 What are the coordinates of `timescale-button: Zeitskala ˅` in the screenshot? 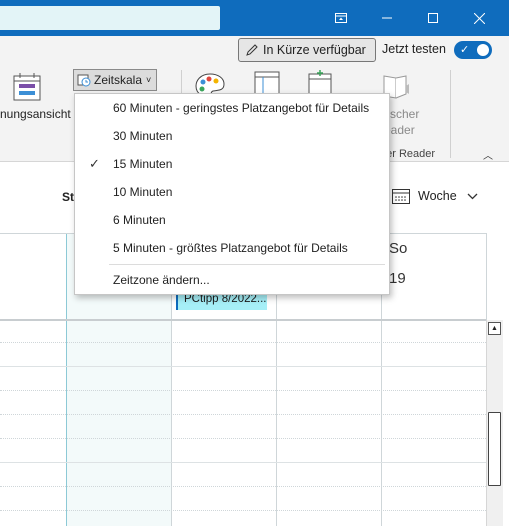 It's located at (115, 80).